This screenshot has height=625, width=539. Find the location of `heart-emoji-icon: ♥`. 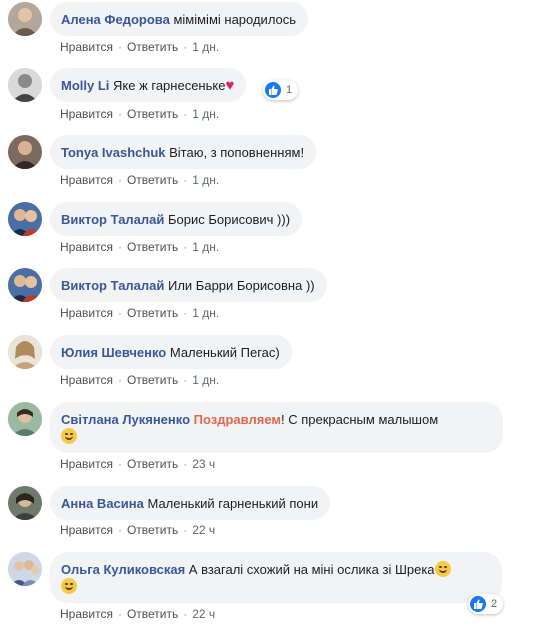

heart-emoji-icon: ♥ is located at coordinates (230, 85).